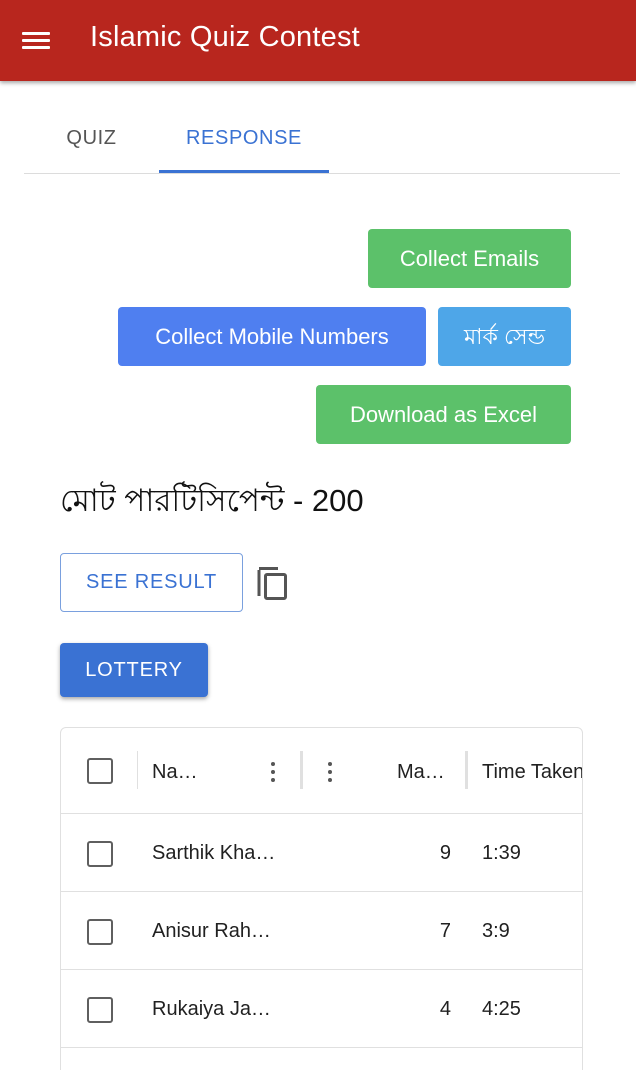 The width and height of the screenshot is (636, 1070). What do you see at coordinates (91, 139) in the screenshot?
I see `tab-quiz: QUIZ` at bounding box center [91, 139].